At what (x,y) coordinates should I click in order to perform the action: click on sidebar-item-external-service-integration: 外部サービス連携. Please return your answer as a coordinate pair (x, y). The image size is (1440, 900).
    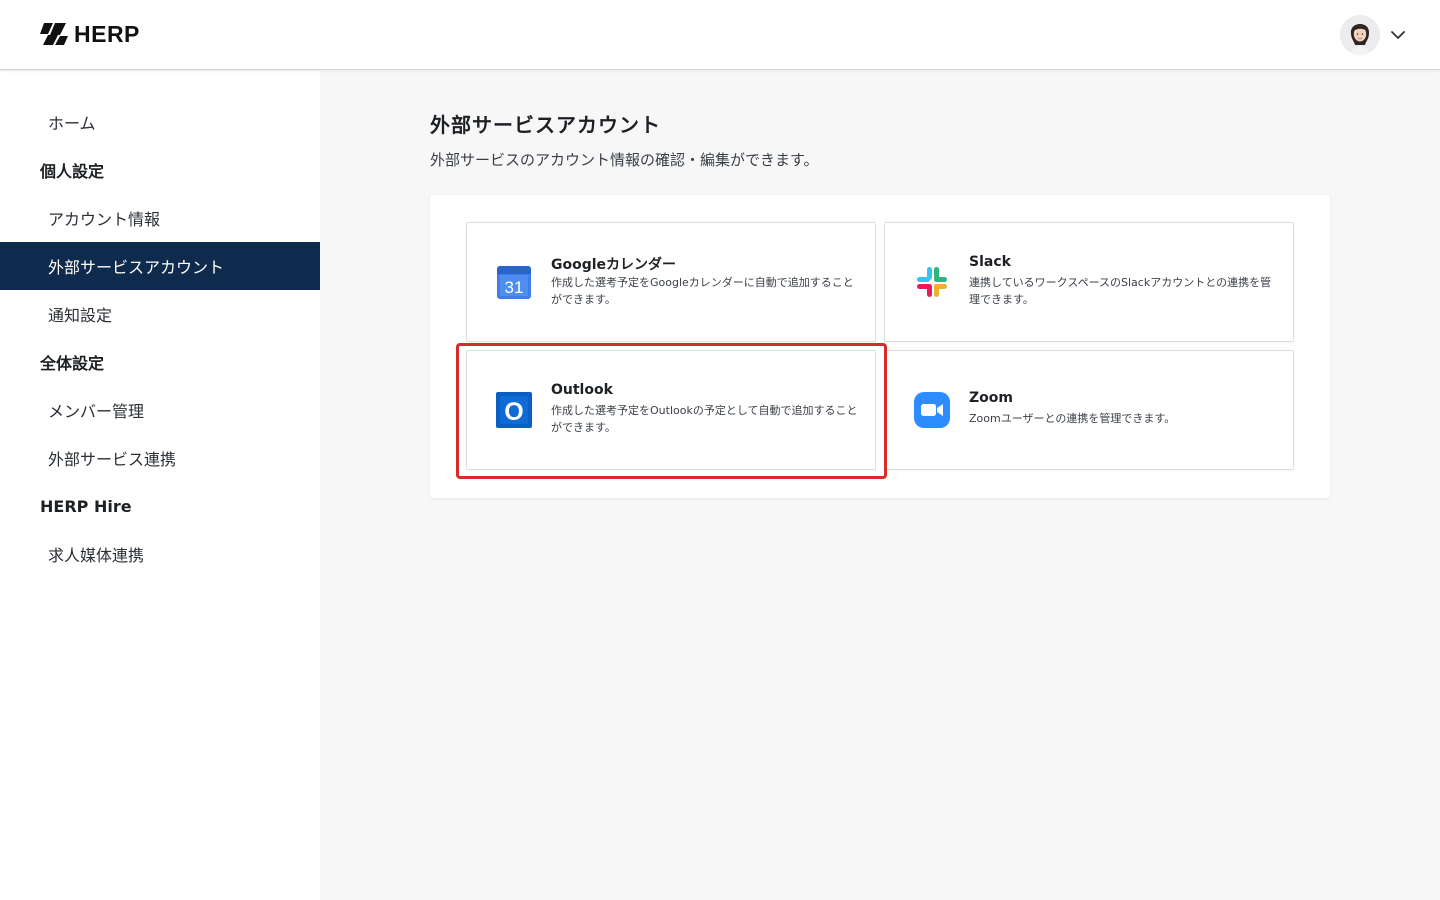
    Looking at the image, I should click on (160, 458).